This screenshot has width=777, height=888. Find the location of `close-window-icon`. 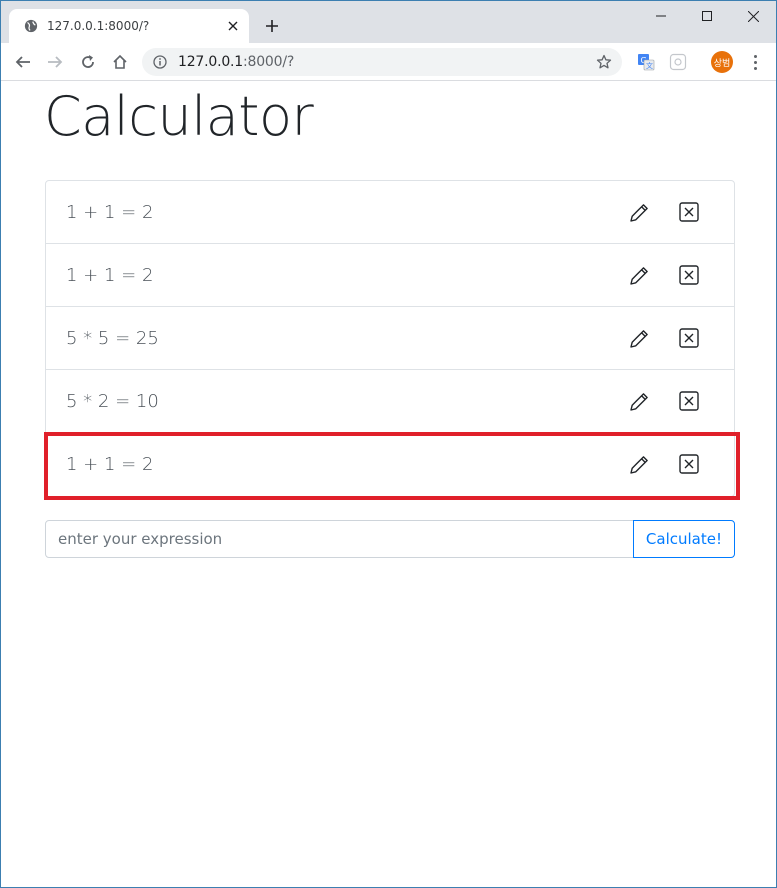

close-window-icon is located at coordinates (753, 16).